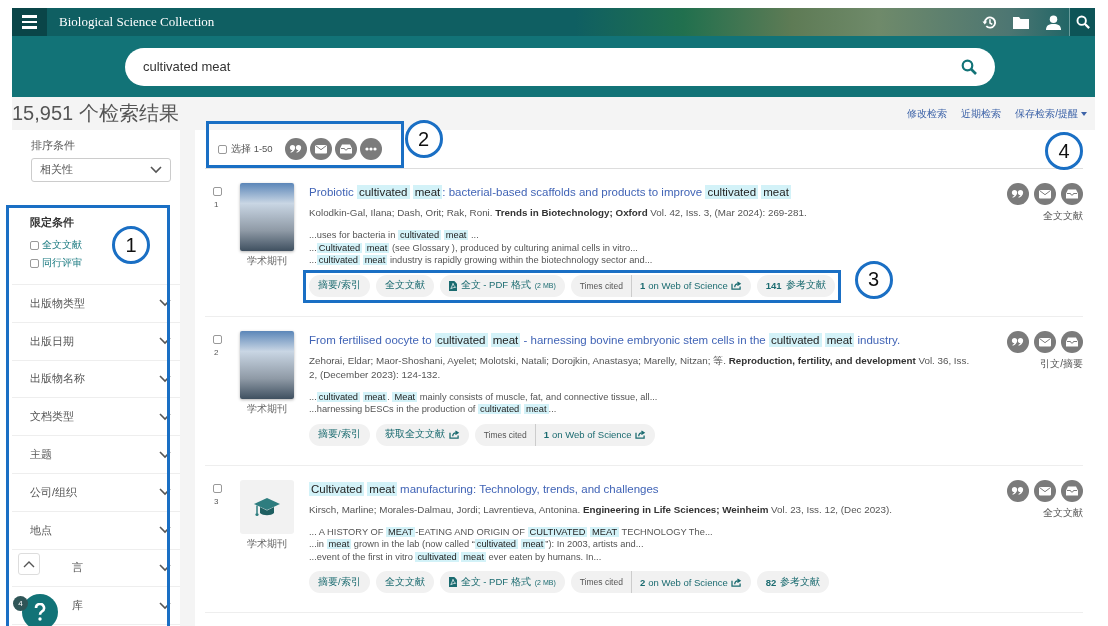  Describe the element at coordinates (96, 493) in the screenshot. I see `facet-row: 公司/组织` at that location.